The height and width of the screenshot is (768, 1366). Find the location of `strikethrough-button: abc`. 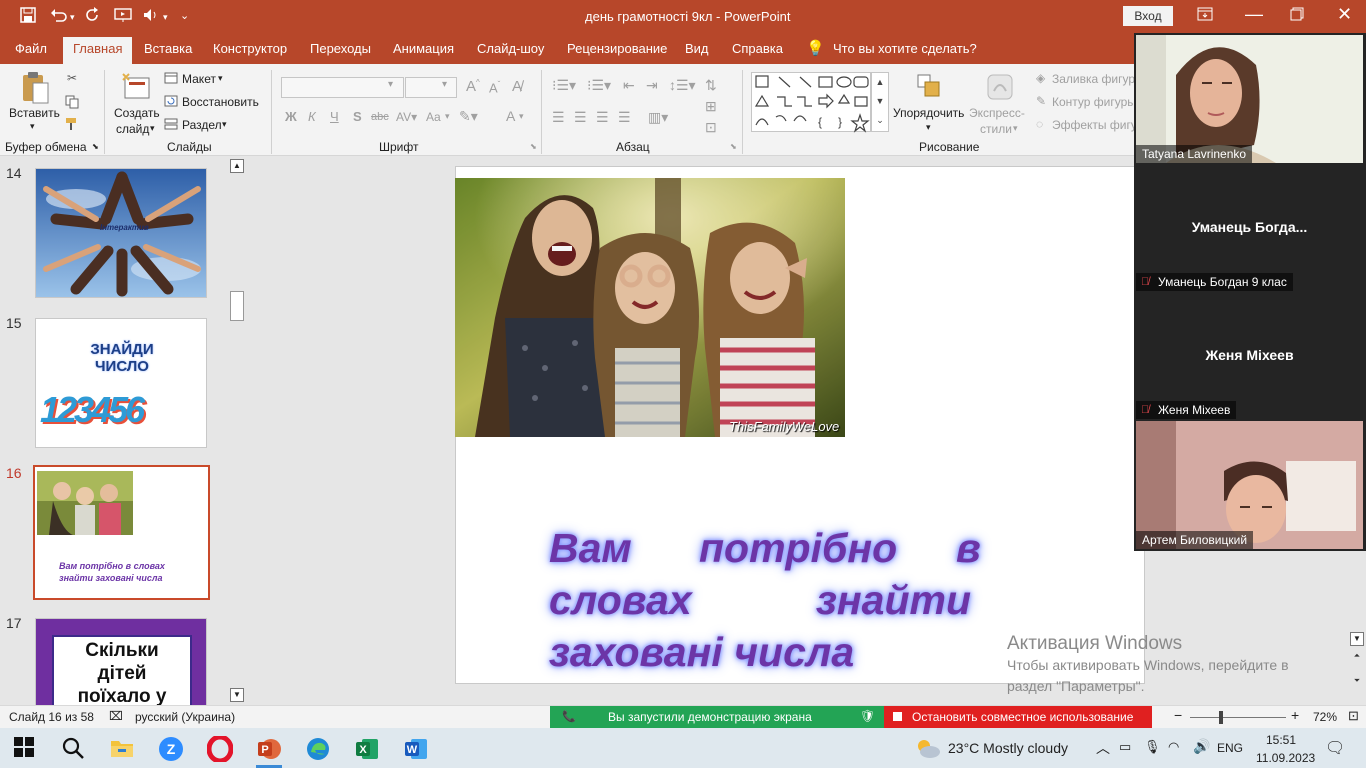

strikethrough-button: abc is located at coordinates (380, 117).